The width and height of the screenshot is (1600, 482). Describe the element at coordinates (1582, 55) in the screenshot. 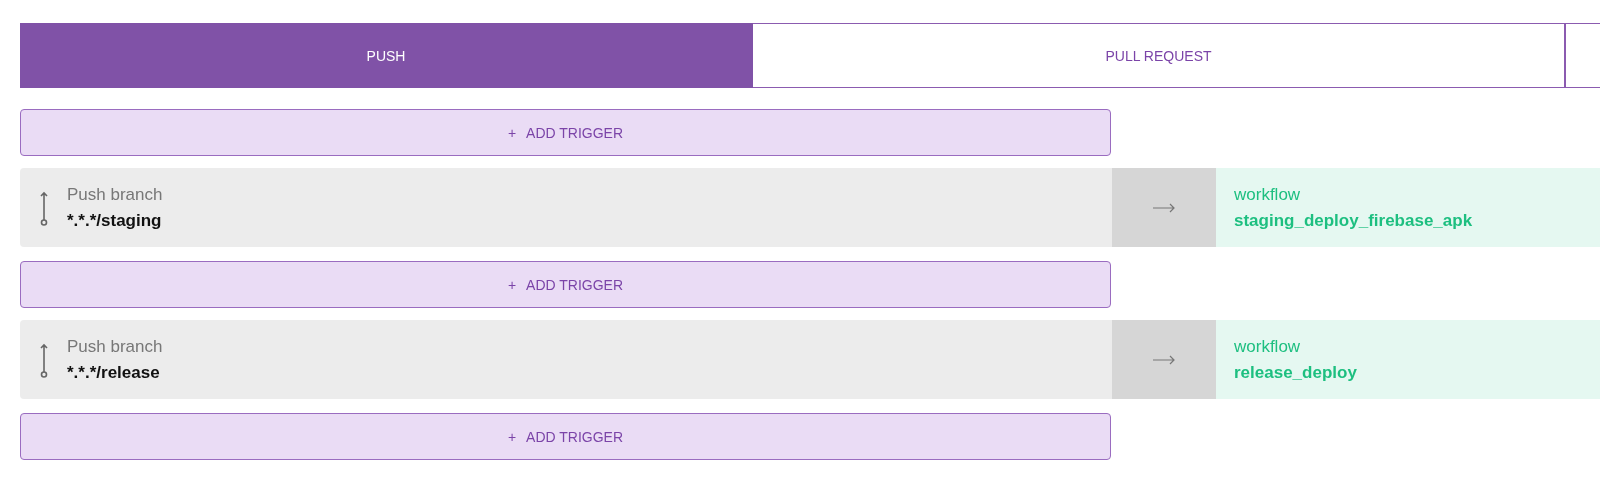

I see `tab` at that location.